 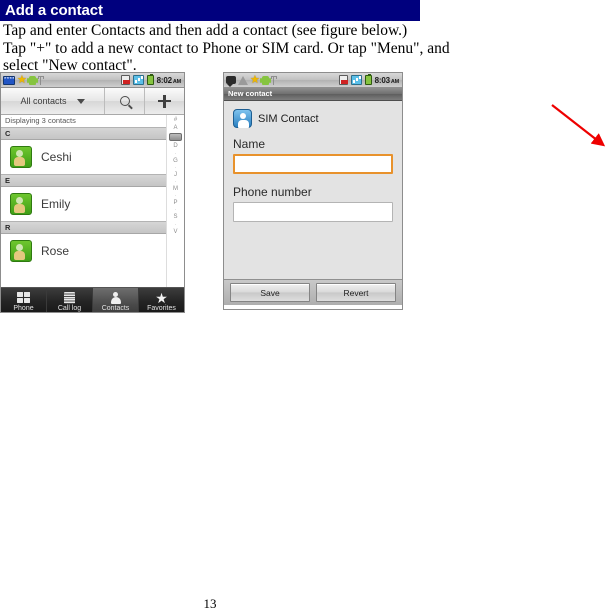 I want to click on plus-icon, so click(x=164, y=101).